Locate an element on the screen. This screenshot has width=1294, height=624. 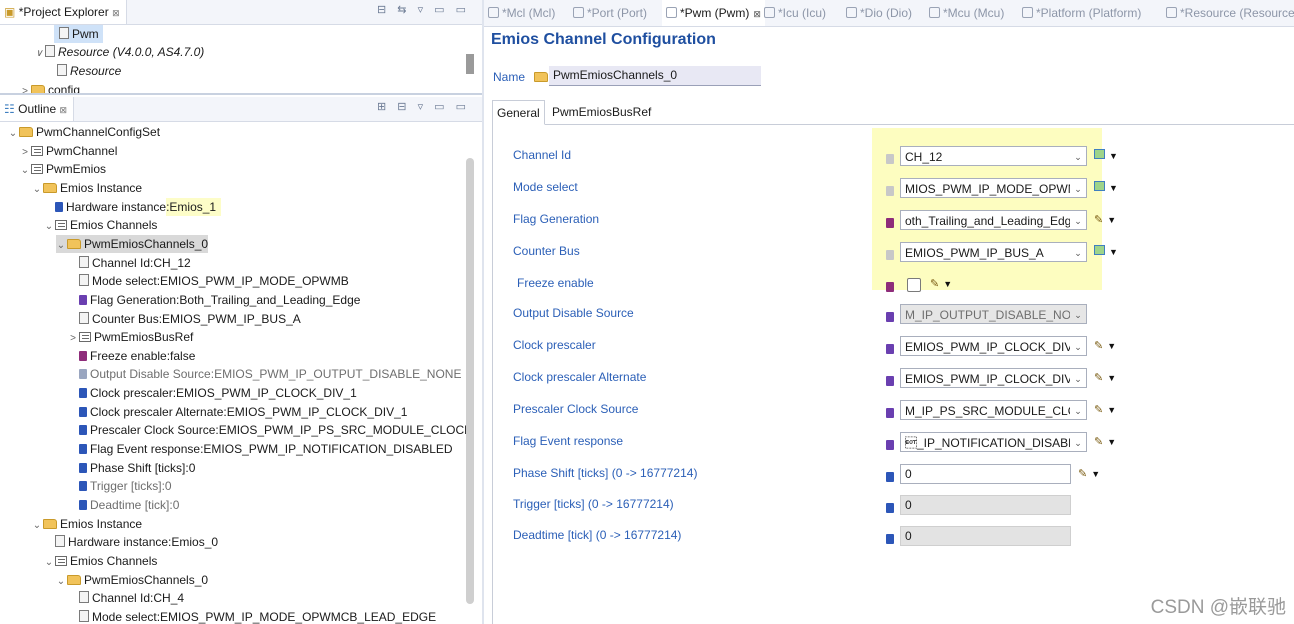
outline-tree-item: Freeze enable:false is located at coordinates (131, 356).